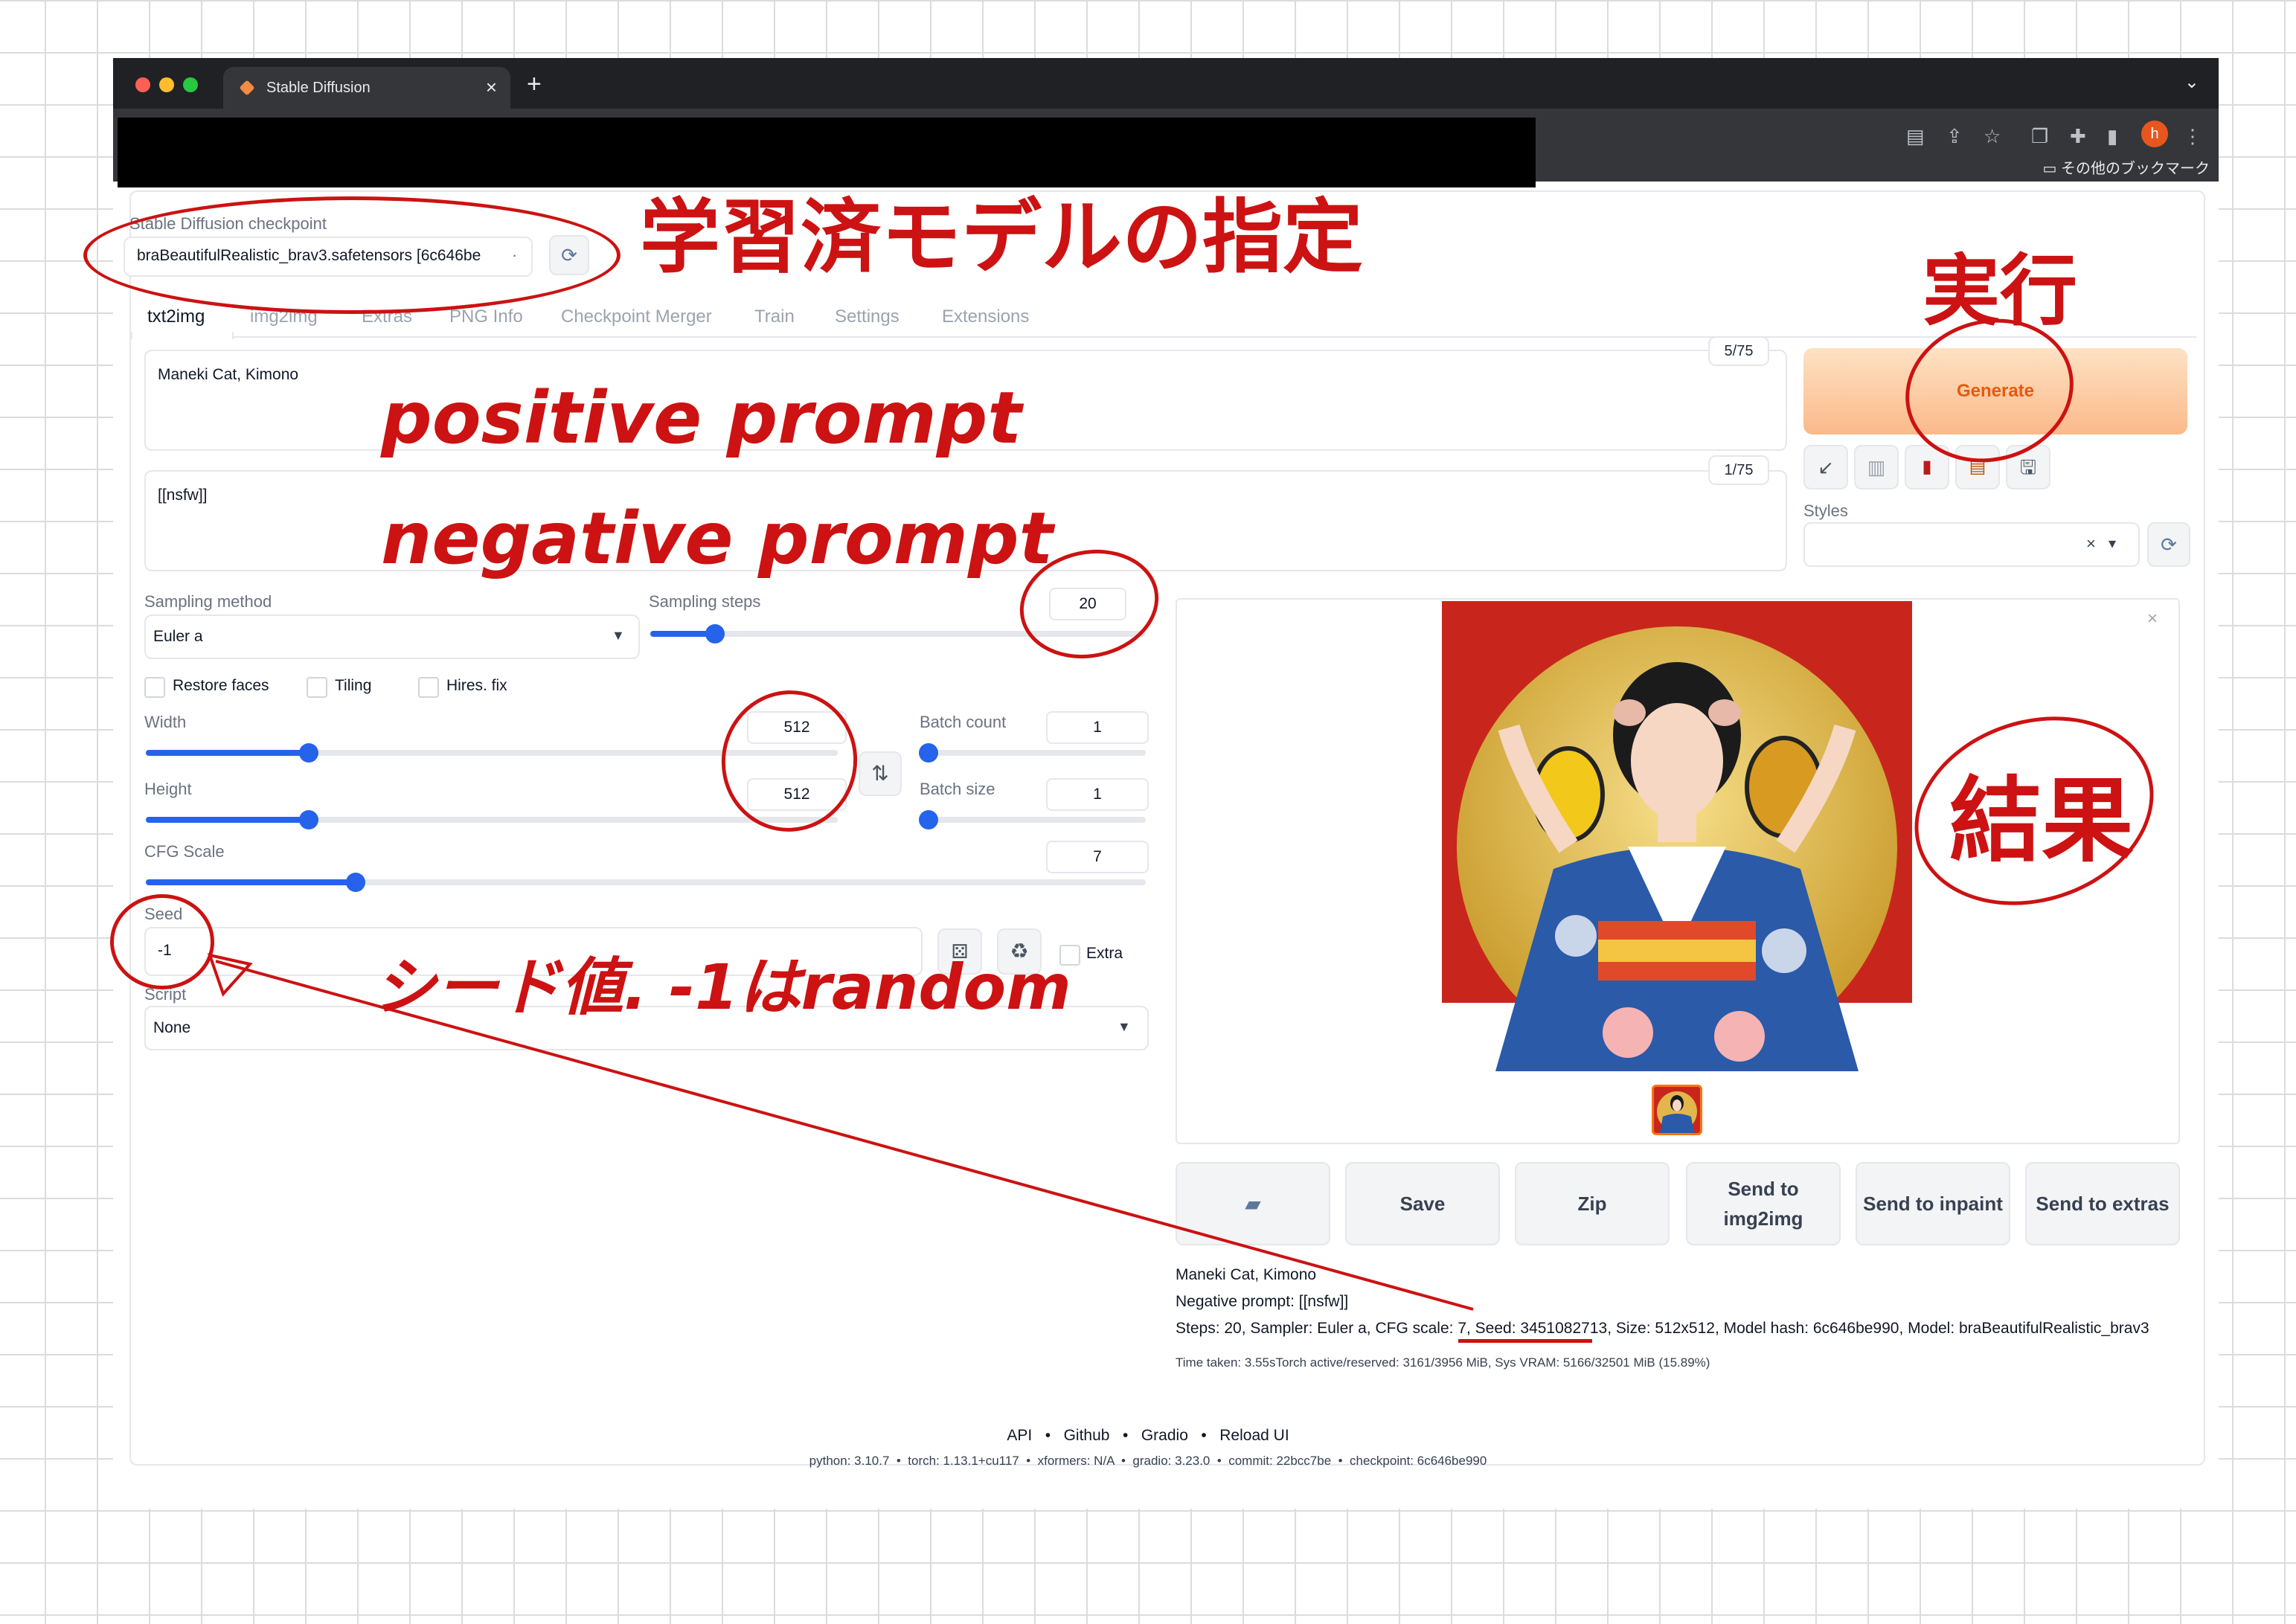  I want to click on cfg-scale-label: CFG Scale, so click(184, 851).